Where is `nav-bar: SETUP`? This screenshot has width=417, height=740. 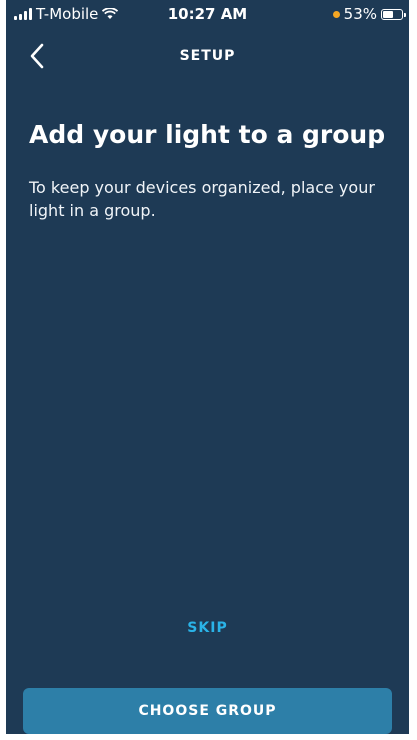 nav-bar: SETUP is located at coordinates (207, 56).